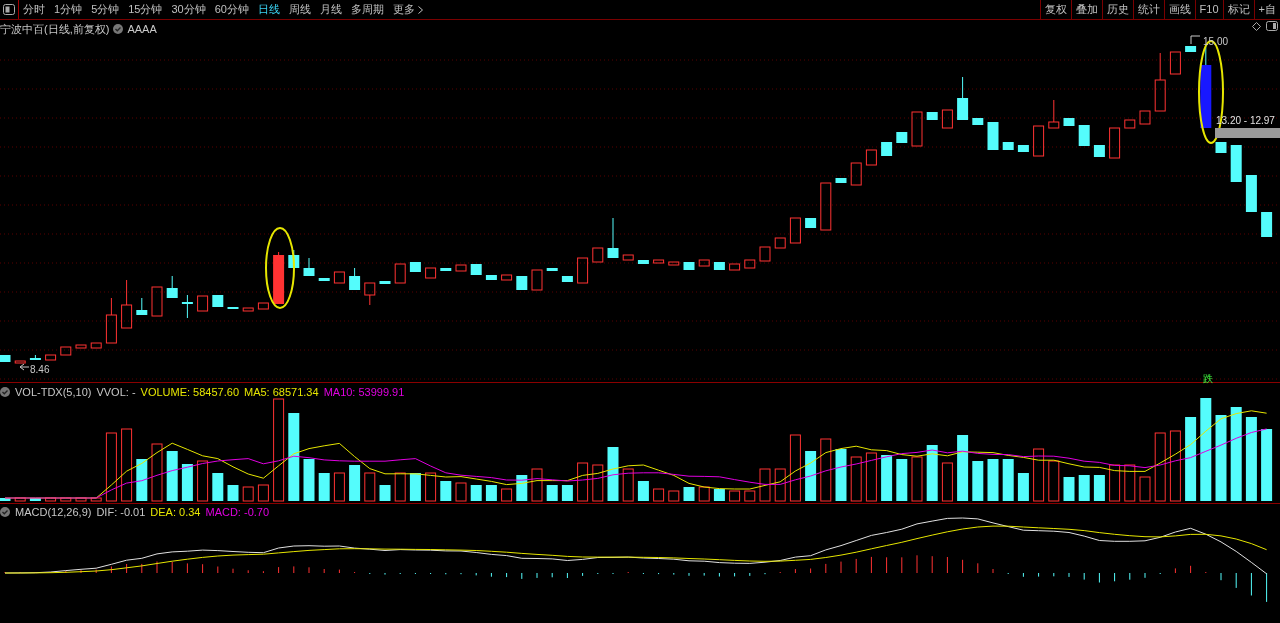 The height and width of the screenshot is (623, 1280). I want to click on diamond-icon, so click(1256, 26).